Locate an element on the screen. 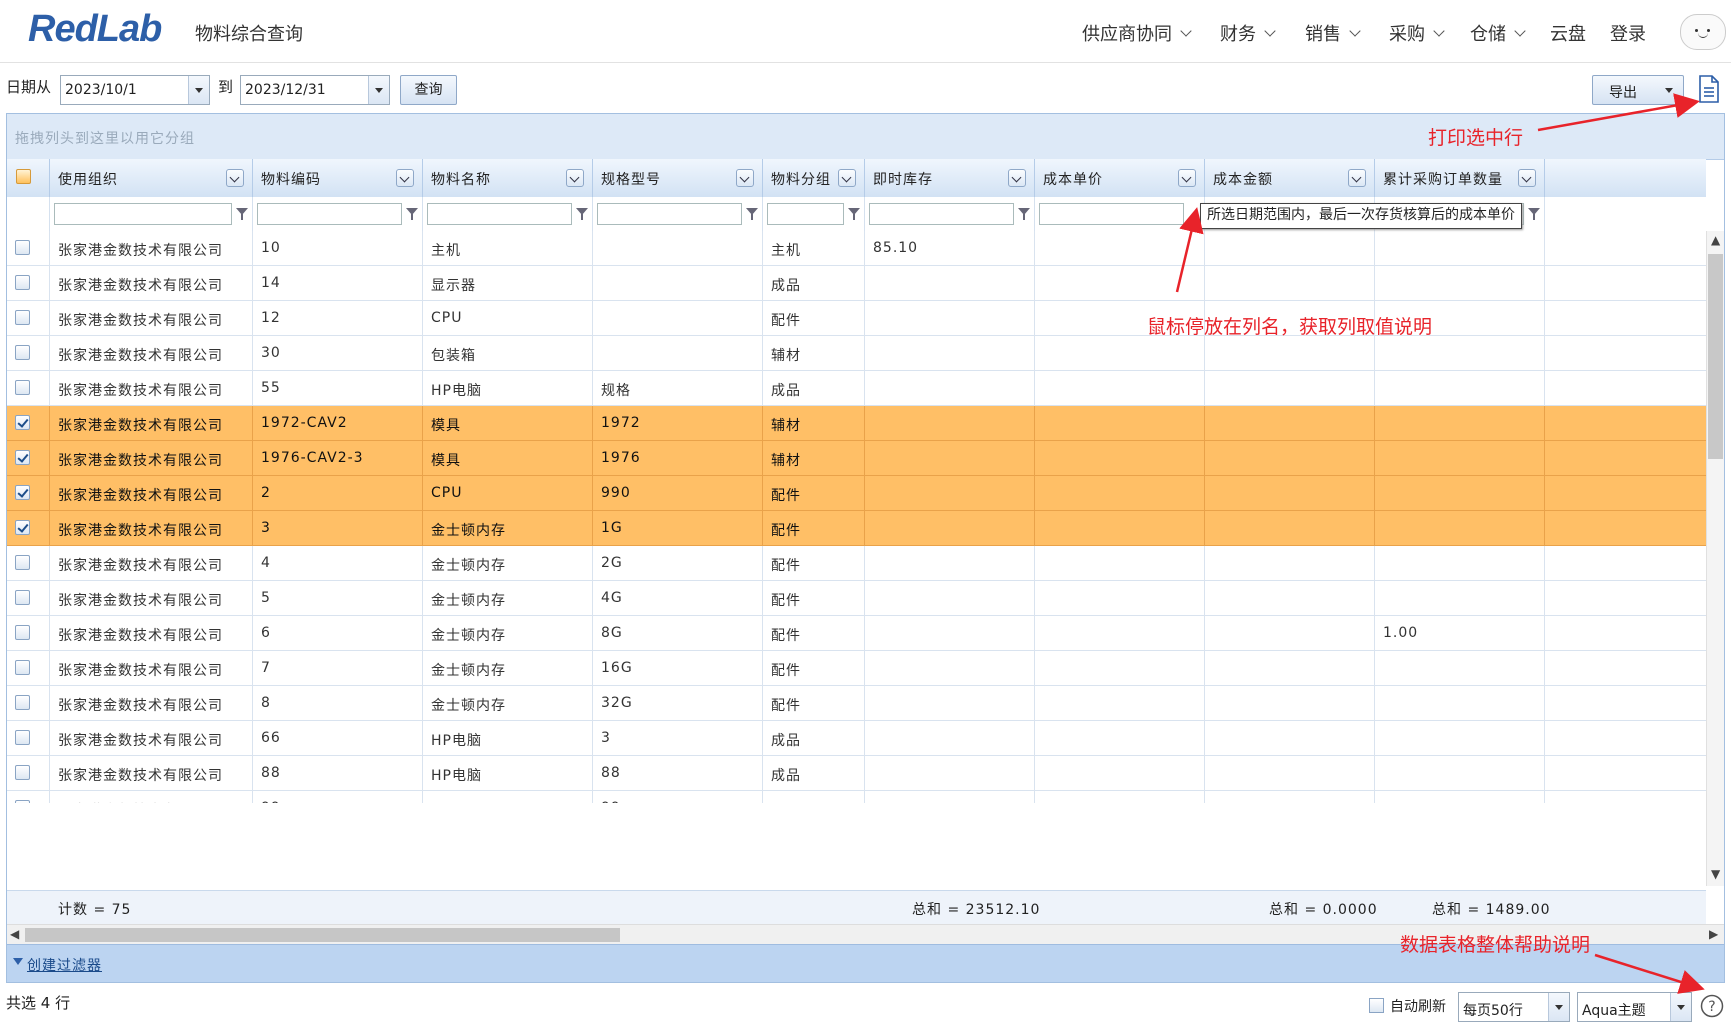  table-cell: 1976-CAV2-3 is located at coordinates (338, 458).